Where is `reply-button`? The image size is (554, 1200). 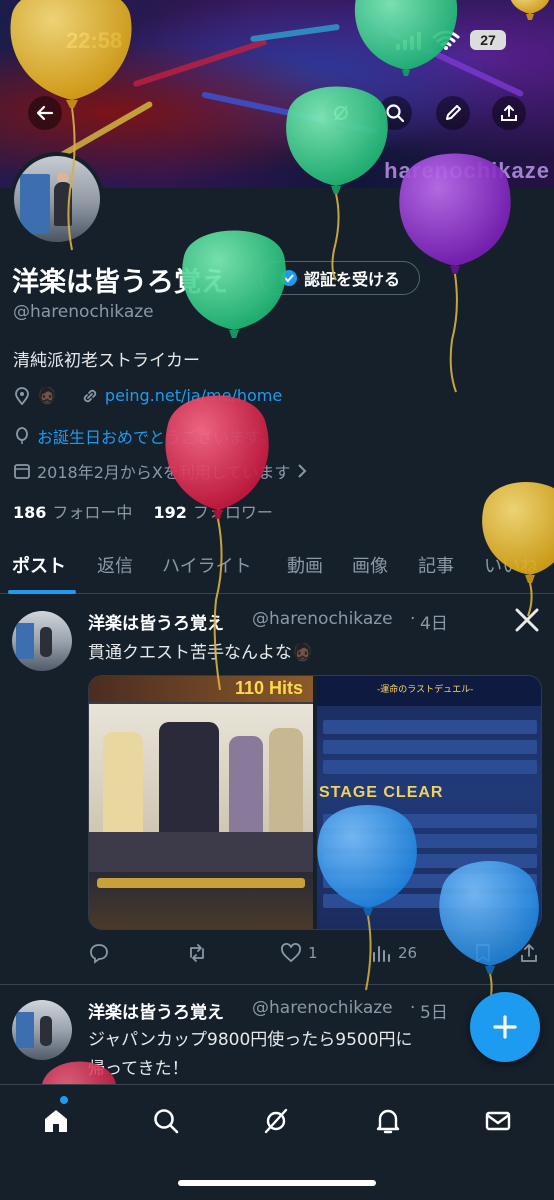 reply-button is located at coordinates (99, 953).